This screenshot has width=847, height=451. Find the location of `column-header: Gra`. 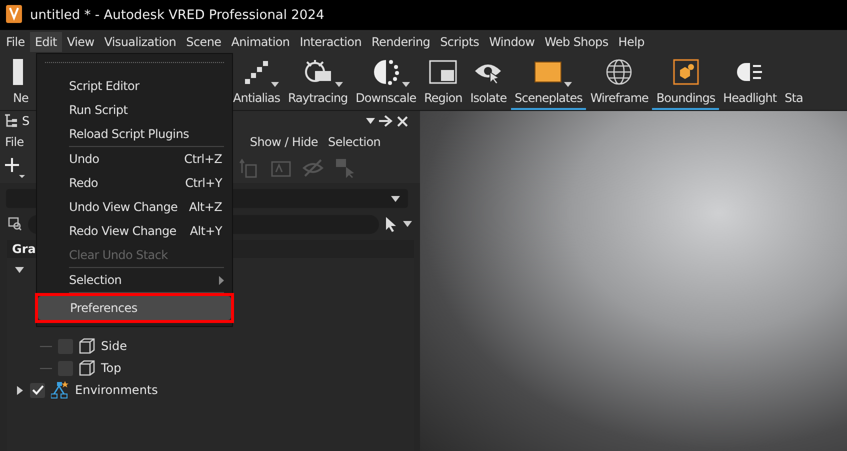

column-header: Gra is located at coordinates (24, 249).